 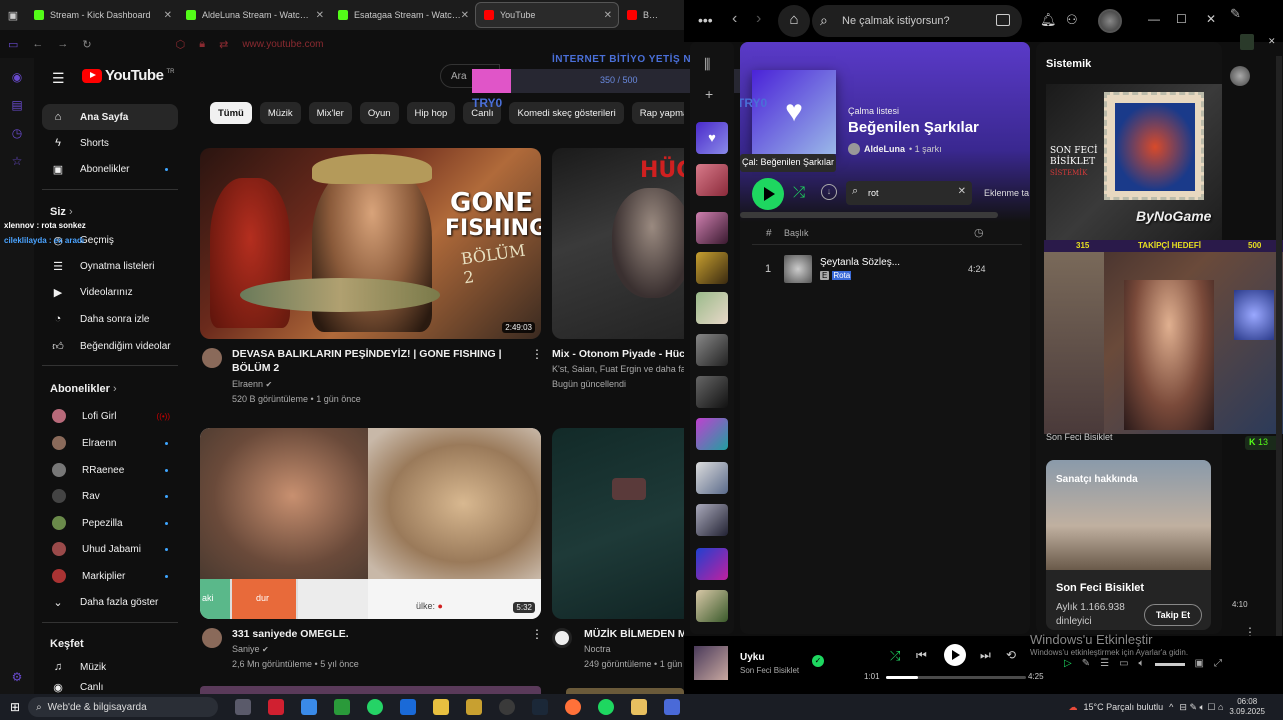 What do you see at coordinates (1247, 707) in the screenshot?
I see `clock: 06:08 3.09.2025` at bounding box center [1247, 707].